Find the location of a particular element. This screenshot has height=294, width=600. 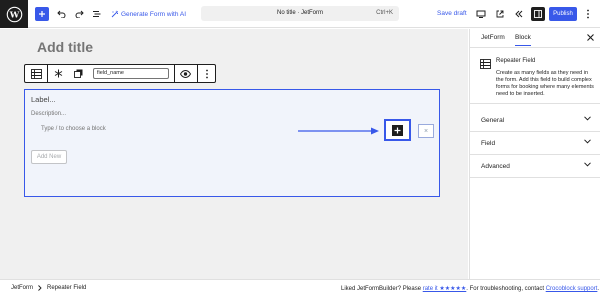

view-post-button is located at coordinates (500, 14).